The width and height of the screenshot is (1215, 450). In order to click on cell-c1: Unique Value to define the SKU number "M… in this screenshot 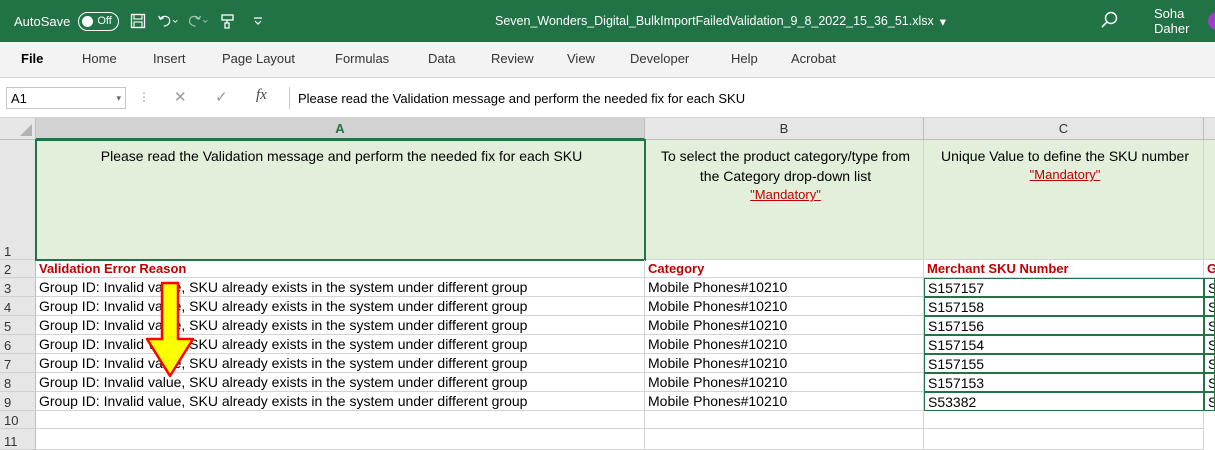, I will do `click(1064, 200)`.